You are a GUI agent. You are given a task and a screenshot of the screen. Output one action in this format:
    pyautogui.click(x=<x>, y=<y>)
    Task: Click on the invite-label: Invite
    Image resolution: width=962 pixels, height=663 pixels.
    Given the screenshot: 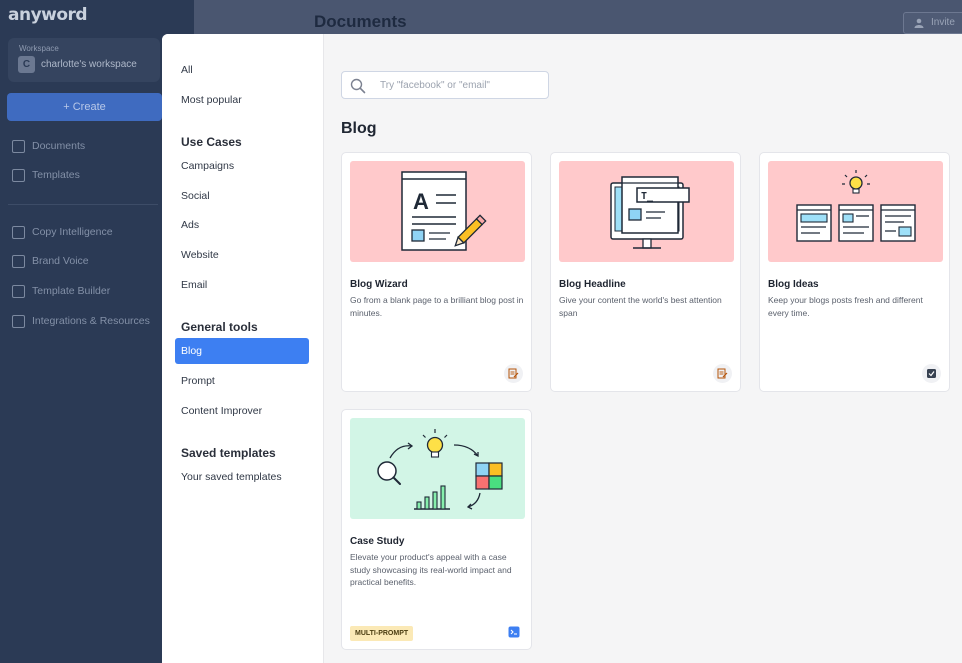 What is the action you would take?
    pyautogui.click(x=943, y=22)
    